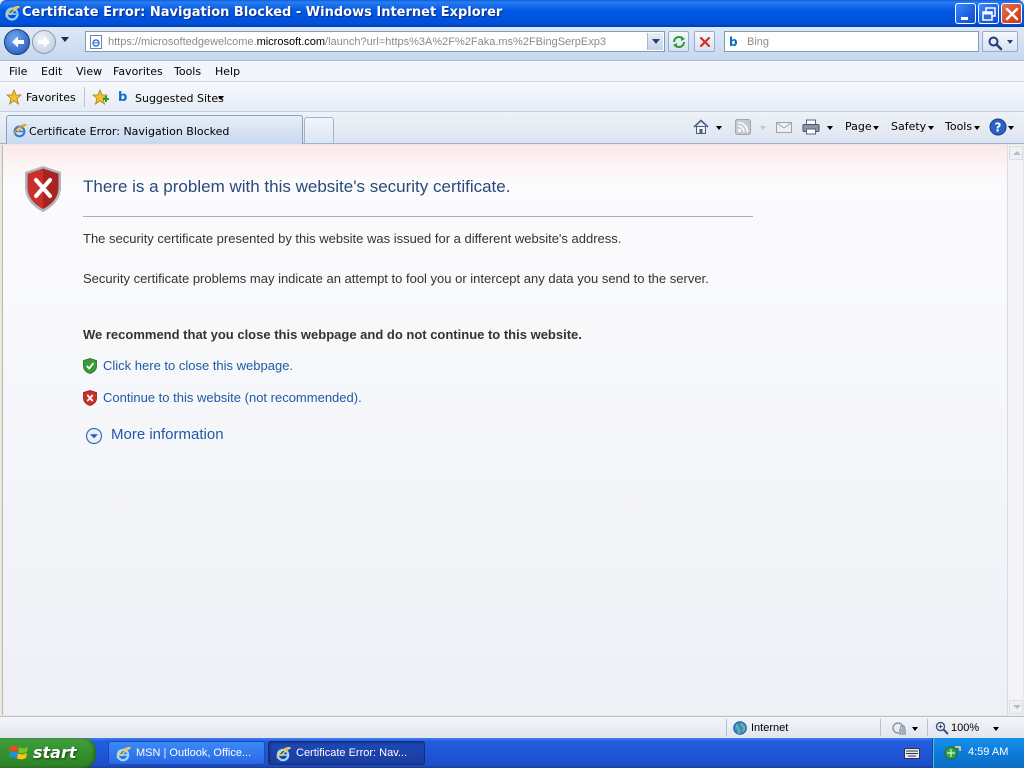 The width and height of the screenshot is (1024, 768). What do you see at coordinates (138, 71) in the screenshot?
I see `menu-favorites: Favorites` at bounding box center [138, 71].